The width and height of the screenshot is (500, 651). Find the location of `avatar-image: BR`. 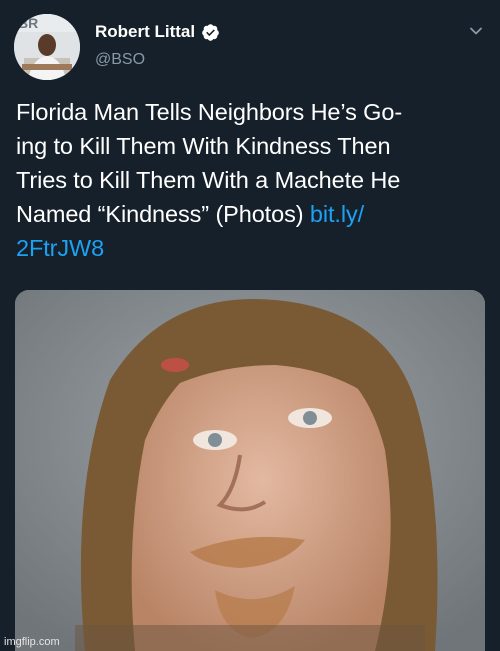

avatar-image: BR is located at coordinates (47, 47).